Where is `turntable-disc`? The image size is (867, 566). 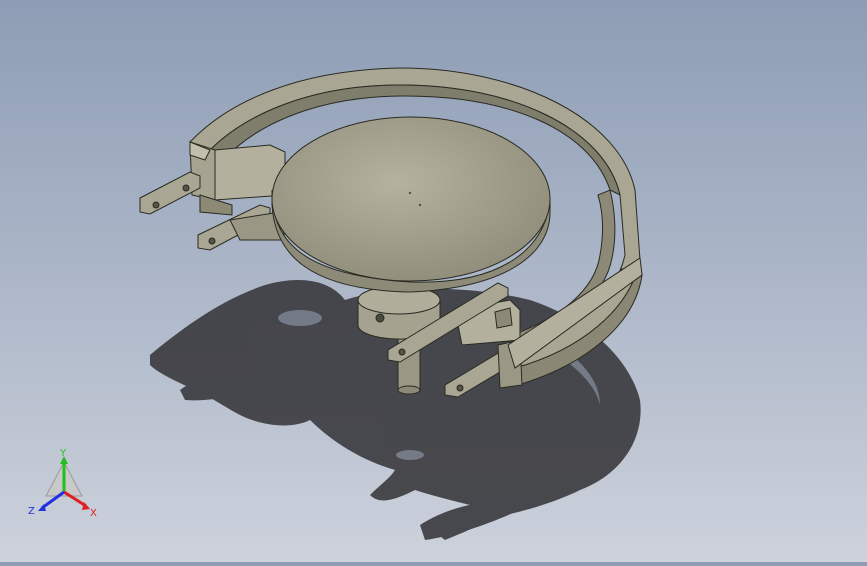 turntable-disc is located at coordinates (411, 204).